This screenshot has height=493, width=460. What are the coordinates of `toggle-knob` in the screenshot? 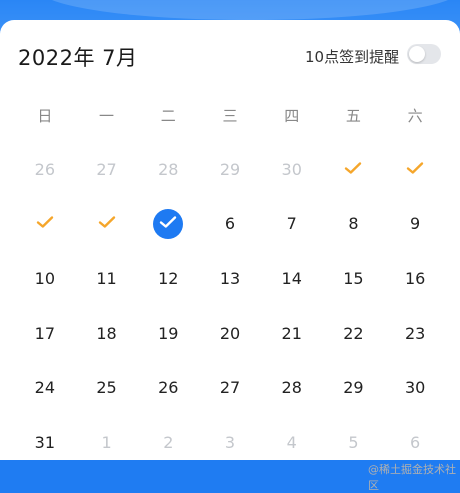 It's located at (417, 54).